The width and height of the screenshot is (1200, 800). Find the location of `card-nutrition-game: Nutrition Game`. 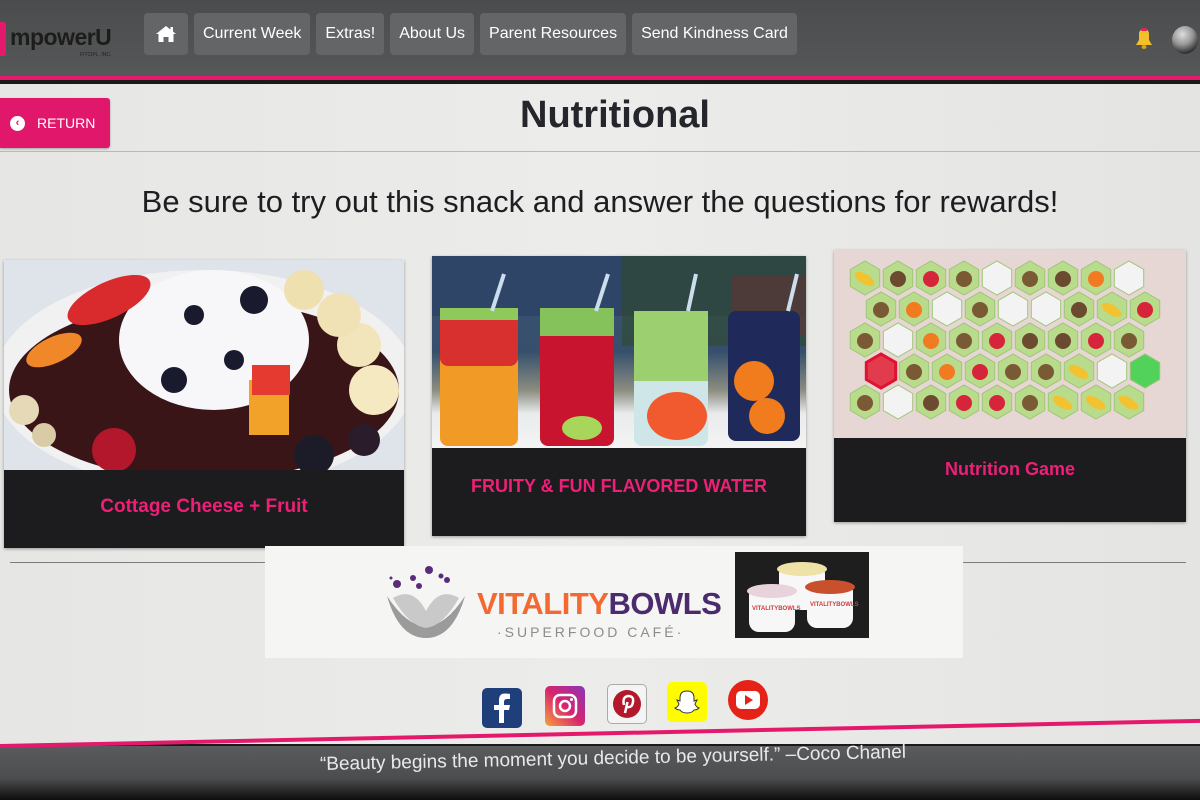

card-nutrition-game: Nutrition Game is located at coordinates (1010, 386).